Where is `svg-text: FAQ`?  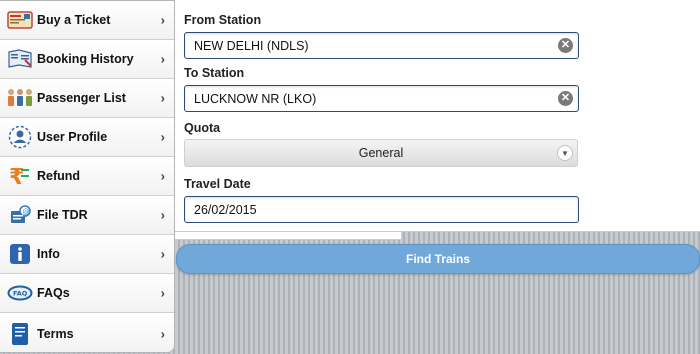 svg-text: FAQ is located at coordinates (20, 294).